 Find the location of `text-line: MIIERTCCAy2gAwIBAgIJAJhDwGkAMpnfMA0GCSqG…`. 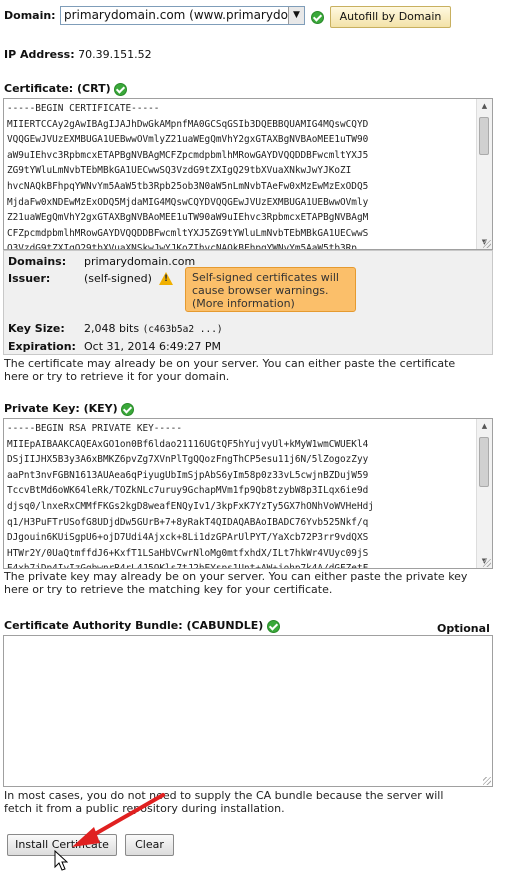

text-line: MIIERTCCAy2gAwIBAgIJAJhDwGkAMpnfMA0GCSqG… is located at coordinates (188, 124).